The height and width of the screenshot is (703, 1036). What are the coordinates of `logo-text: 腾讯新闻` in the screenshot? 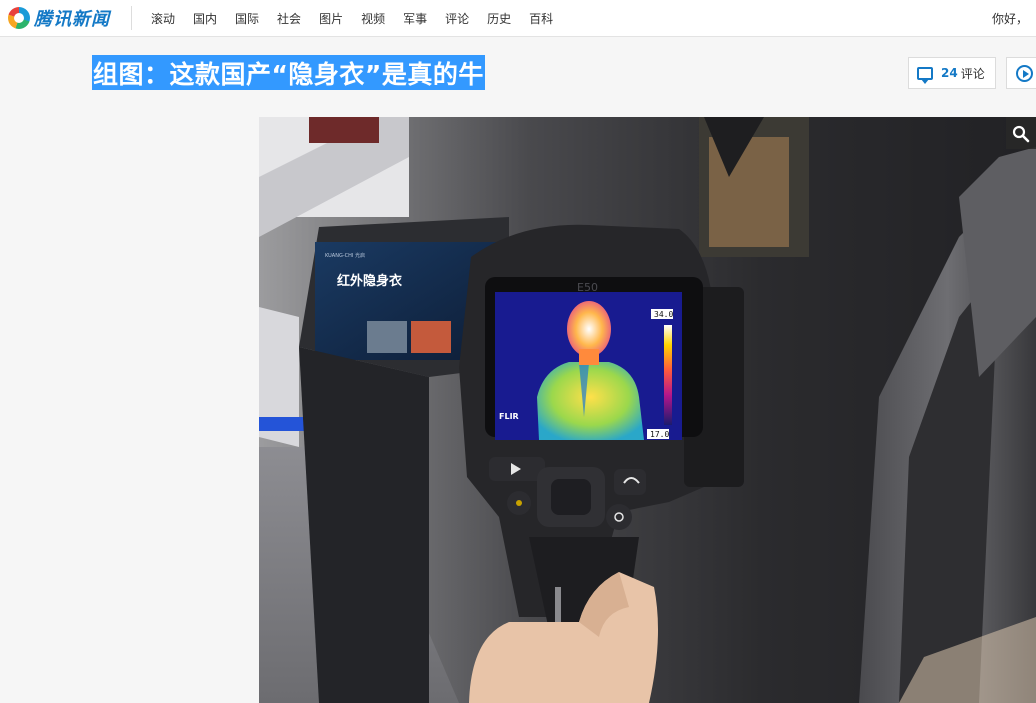 It's located at (72, 19).